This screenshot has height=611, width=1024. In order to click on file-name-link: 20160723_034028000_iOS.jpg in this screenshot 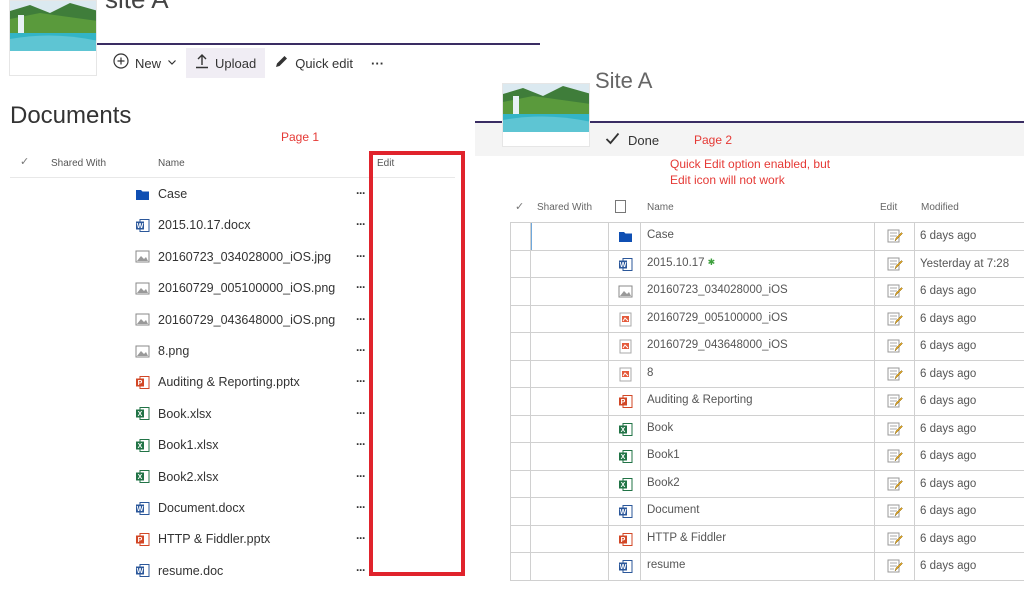, I will do `click(244, 257)`.